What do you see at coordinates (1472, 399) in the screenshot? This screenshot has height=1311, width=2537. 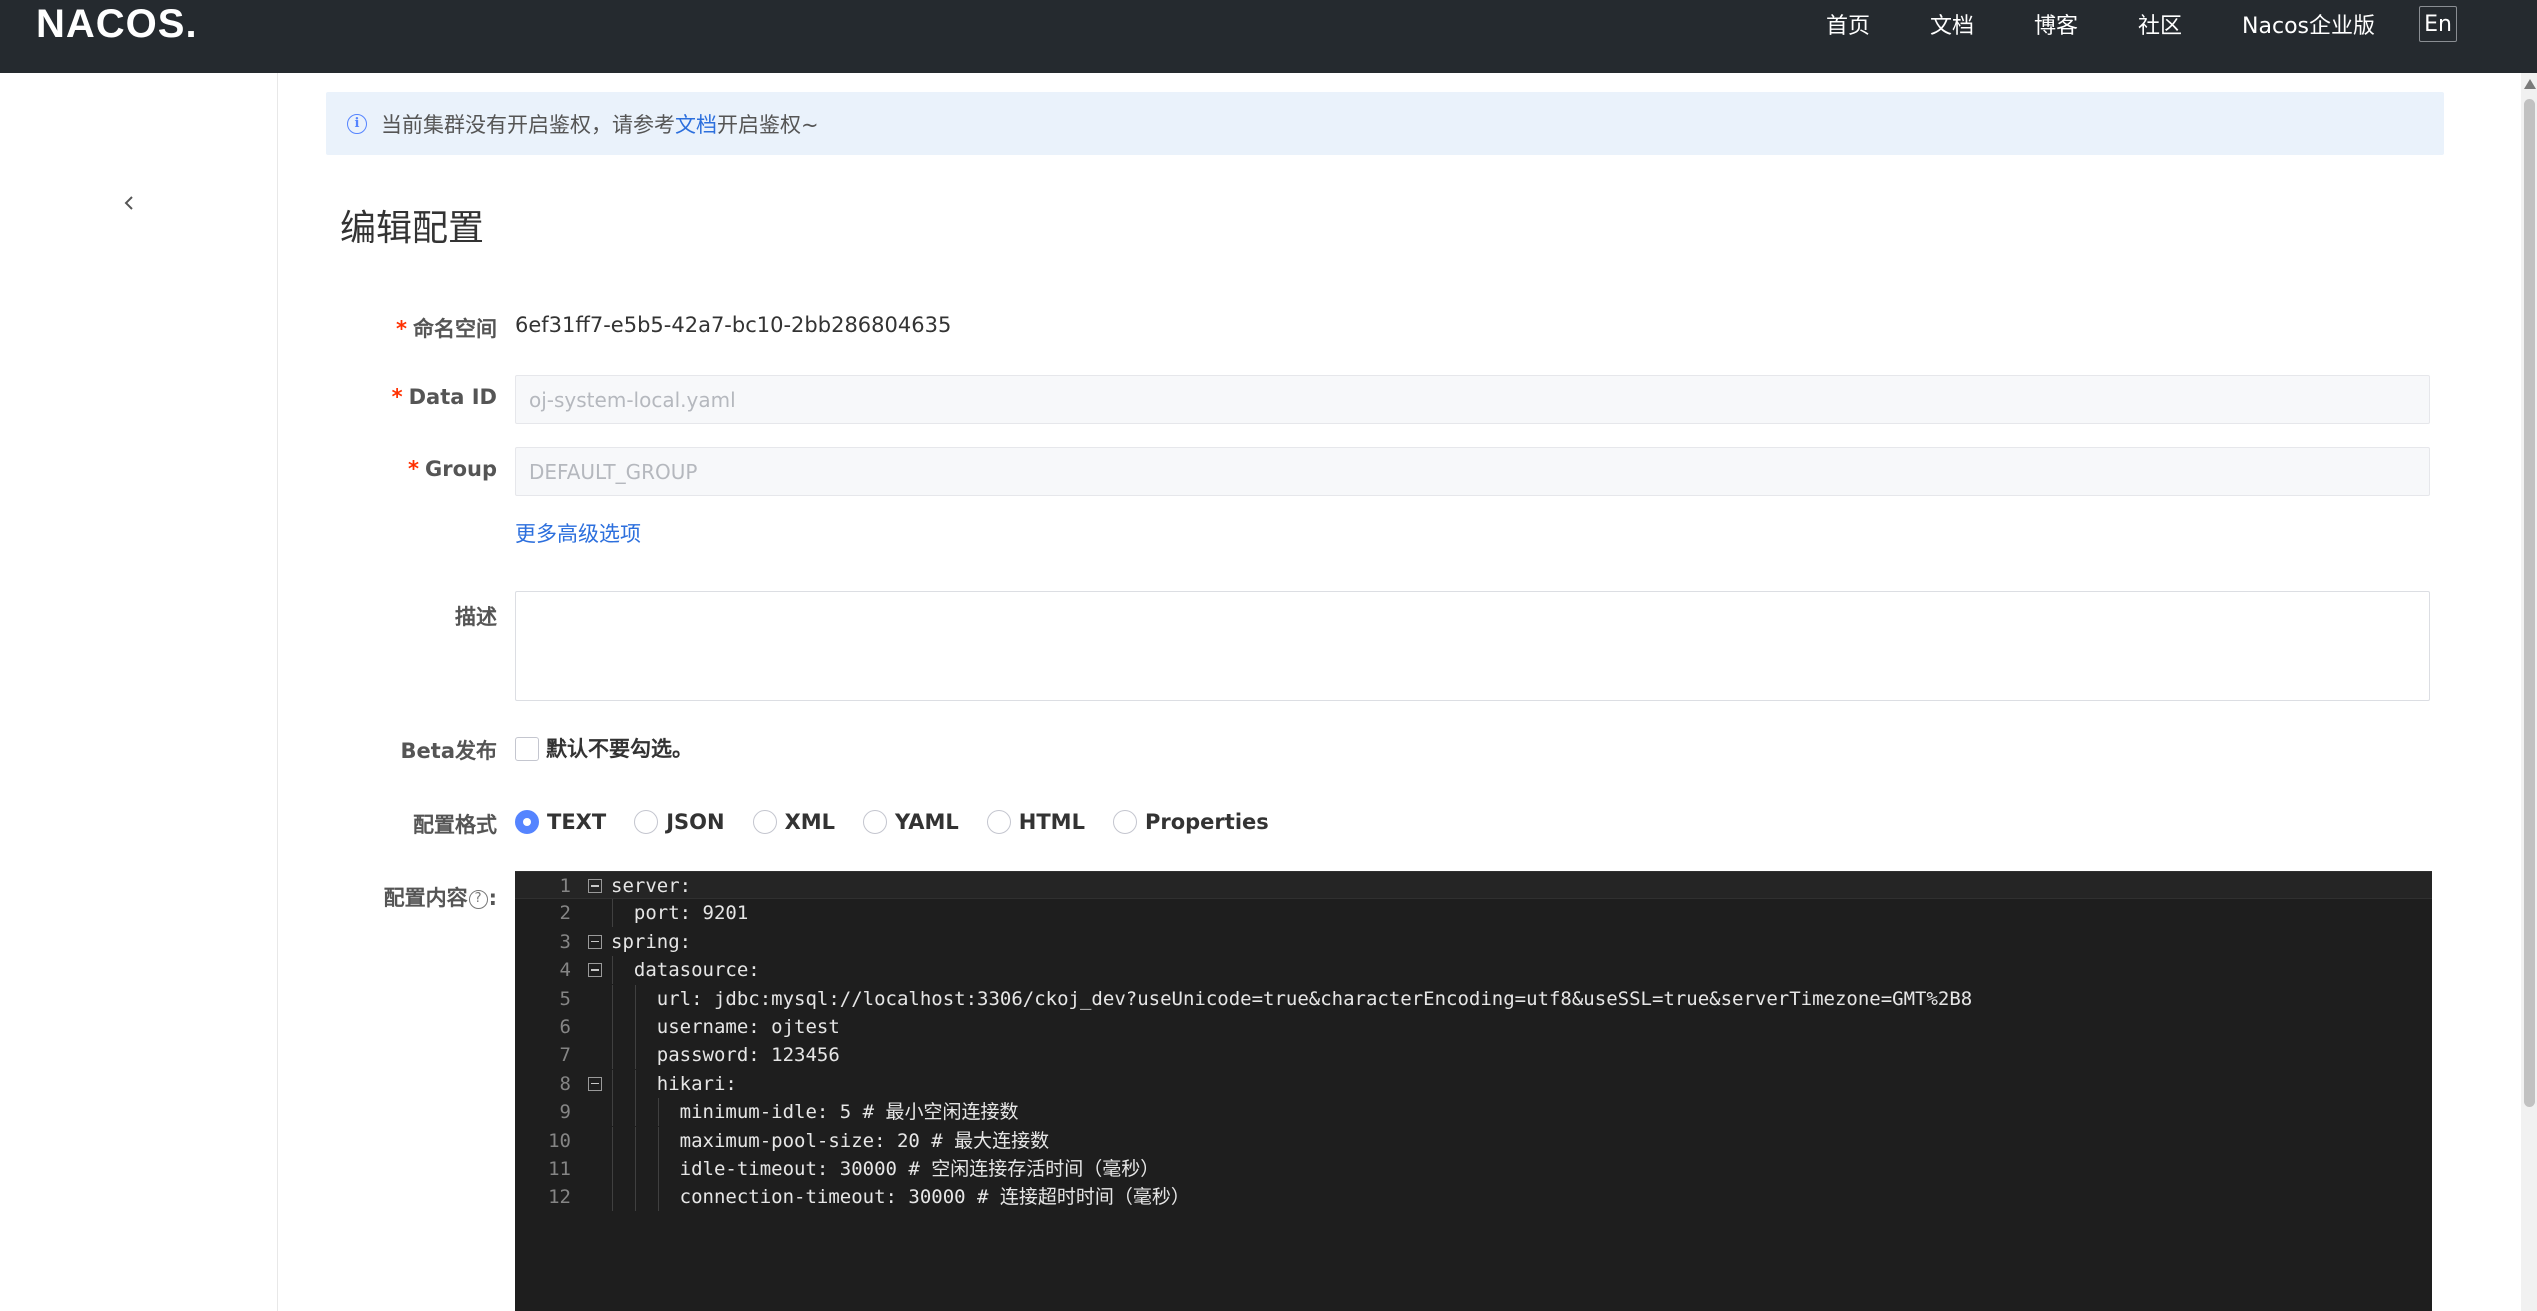 I see `data-id-input: oj-system-local.yaml` at bounding box center [1472, 399].